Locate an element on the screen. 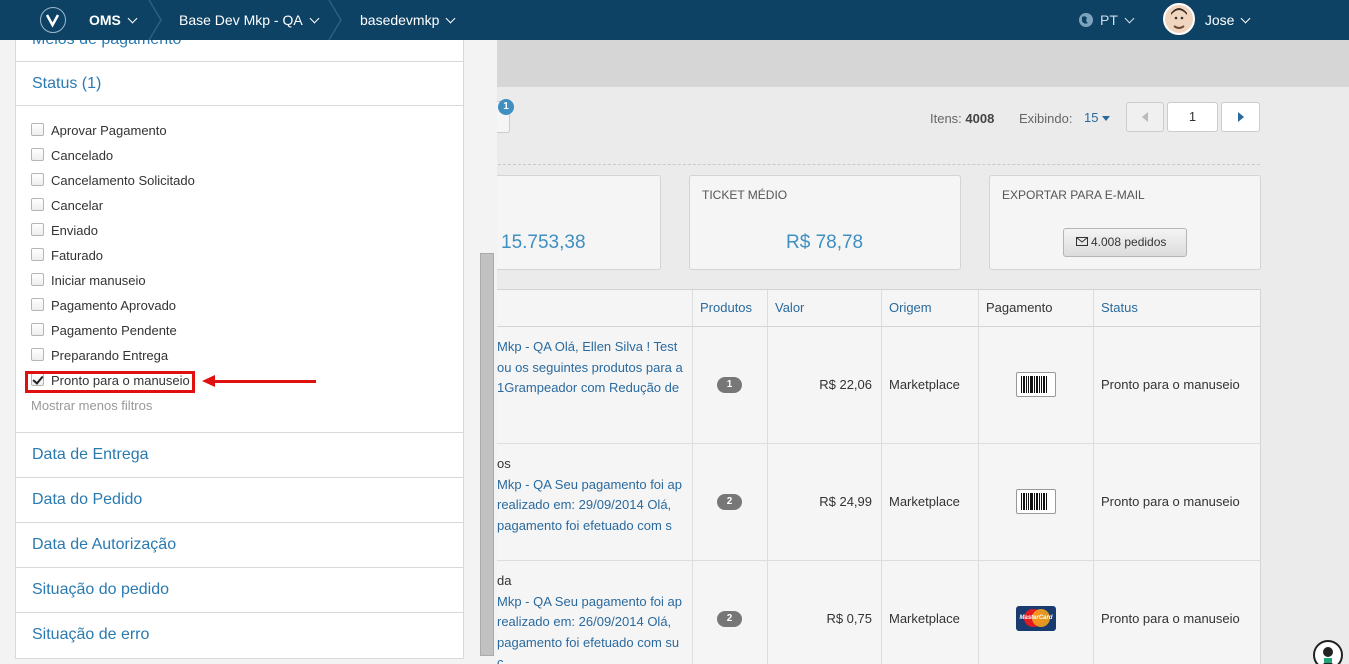 The width and height of the screenshot is (1349, 664). help-chat-button is located at coordinates (1328, 652).